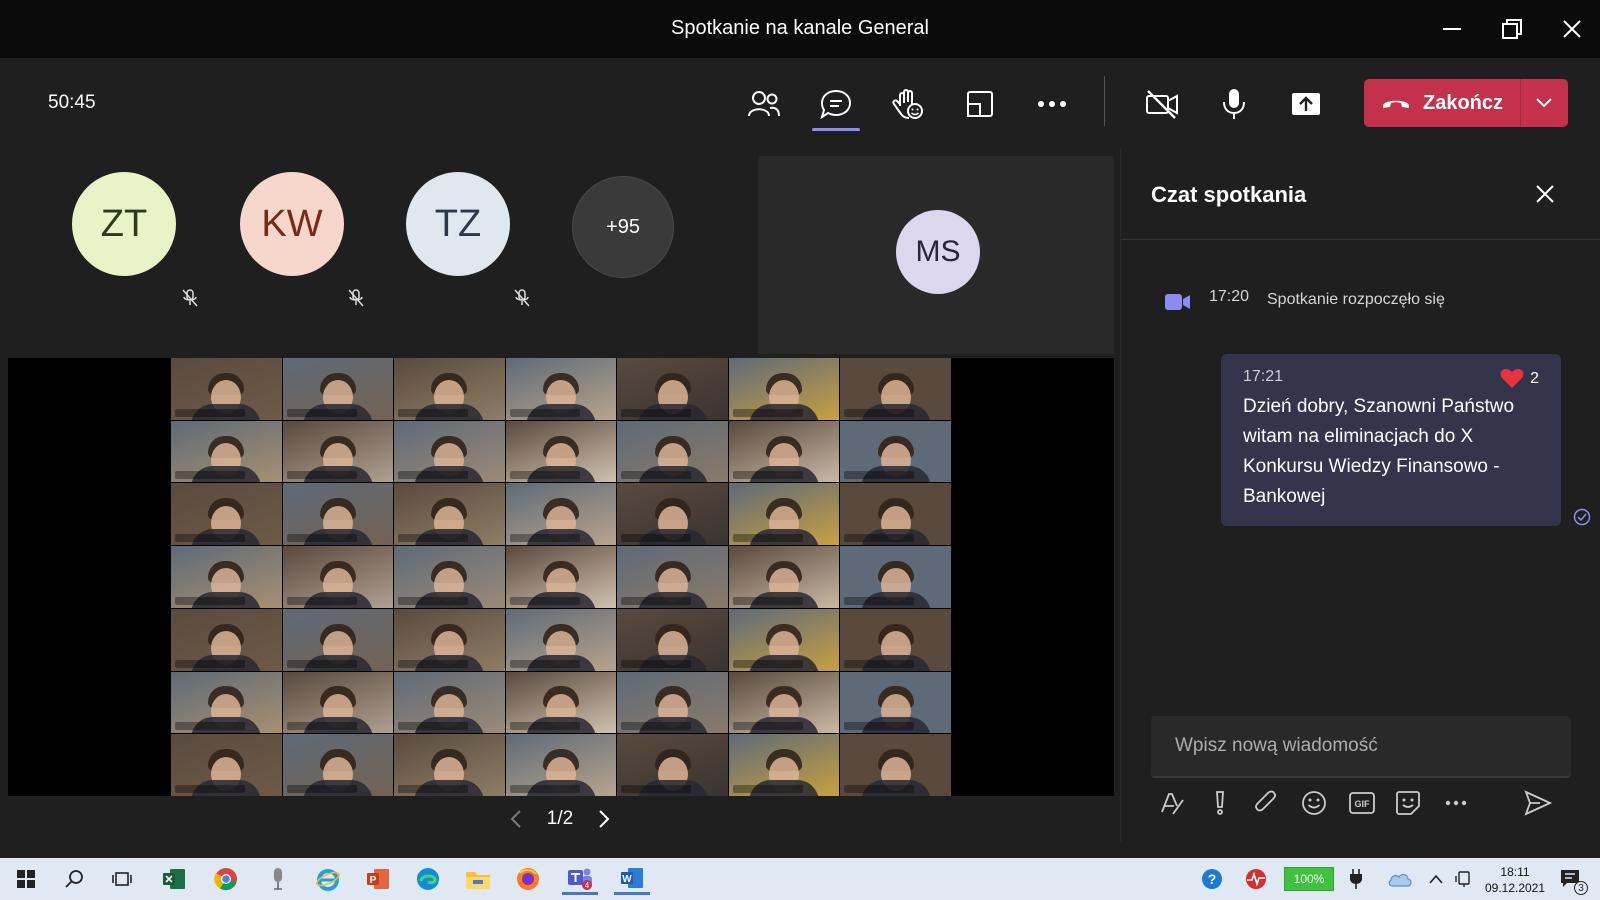 The image size is (1600, 900). Describe the element at coordinates (1515, 872) in the screenshot. I see `clock-time: 18:11` at that location.